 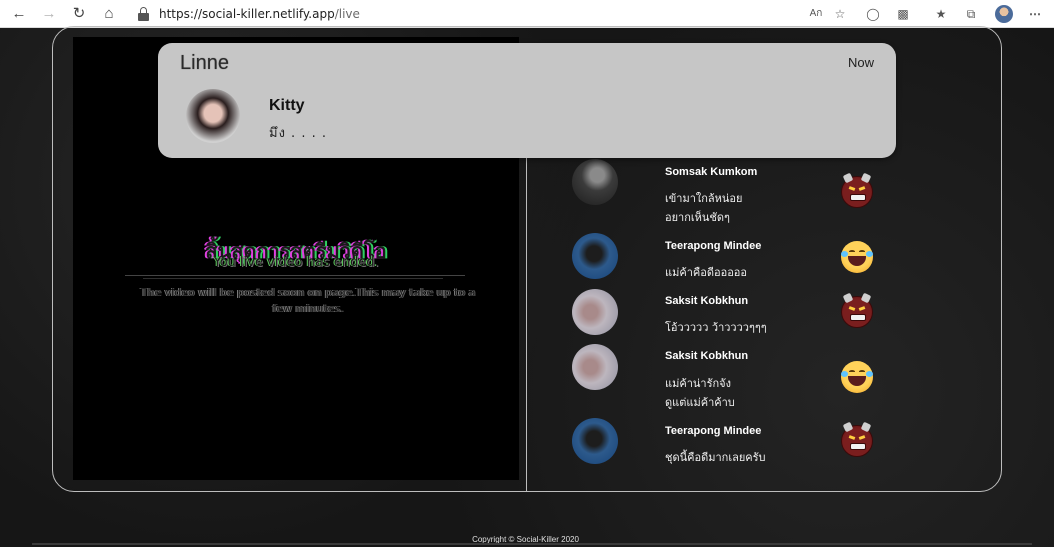 I want to click on comment-text: แม่ค้าน่ารักจัง, so click(x=698, y=383).